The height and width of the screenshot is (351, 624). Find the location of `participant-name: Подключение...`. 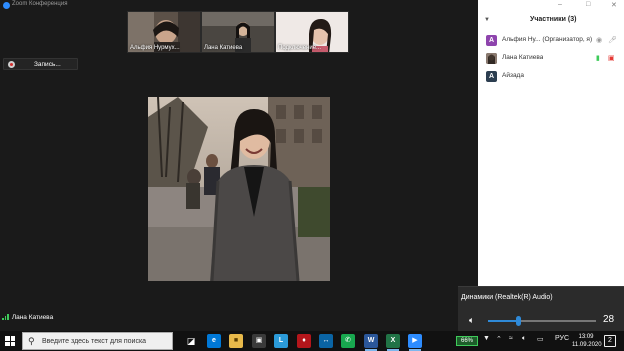

participant-name: Подключение... is located at coordinates (300, 48).